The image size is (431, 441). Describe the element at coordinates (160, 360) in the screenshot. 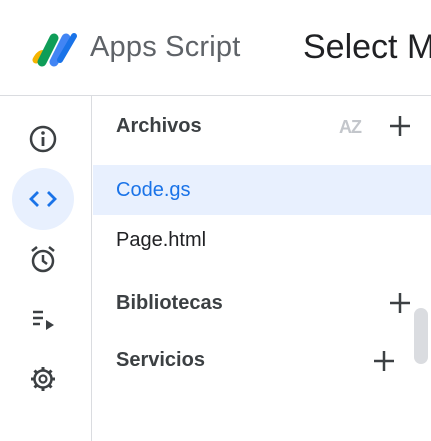

I see `services-section-title: Servicios` at that location.